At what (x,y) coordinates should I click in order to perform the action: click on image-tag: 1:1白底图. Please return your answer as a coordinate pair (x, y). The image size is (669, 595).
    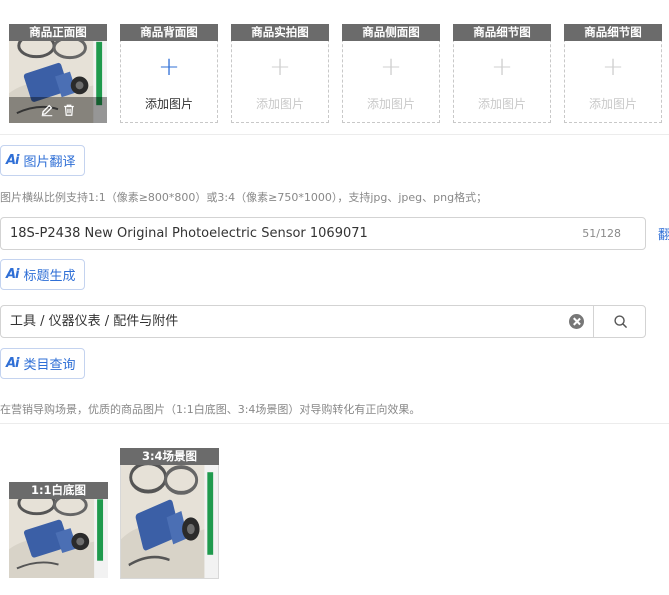
    Looking at the image, I should click on (58, 490).